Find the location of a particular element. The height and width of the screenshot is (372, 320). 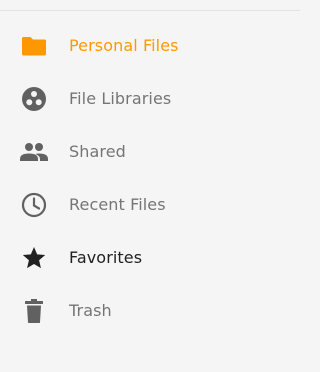

sidebar-item-label: Favorites is located at coordinates (106, 257).